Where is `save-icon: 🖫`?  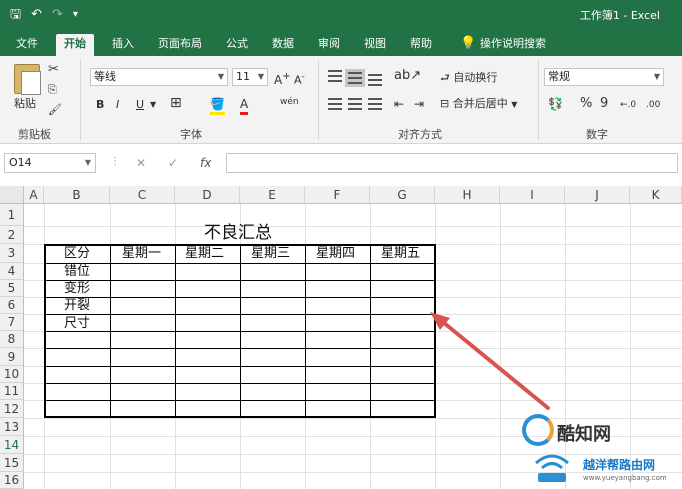 save-icon: 🖫 is located at coordinates (15, 15).